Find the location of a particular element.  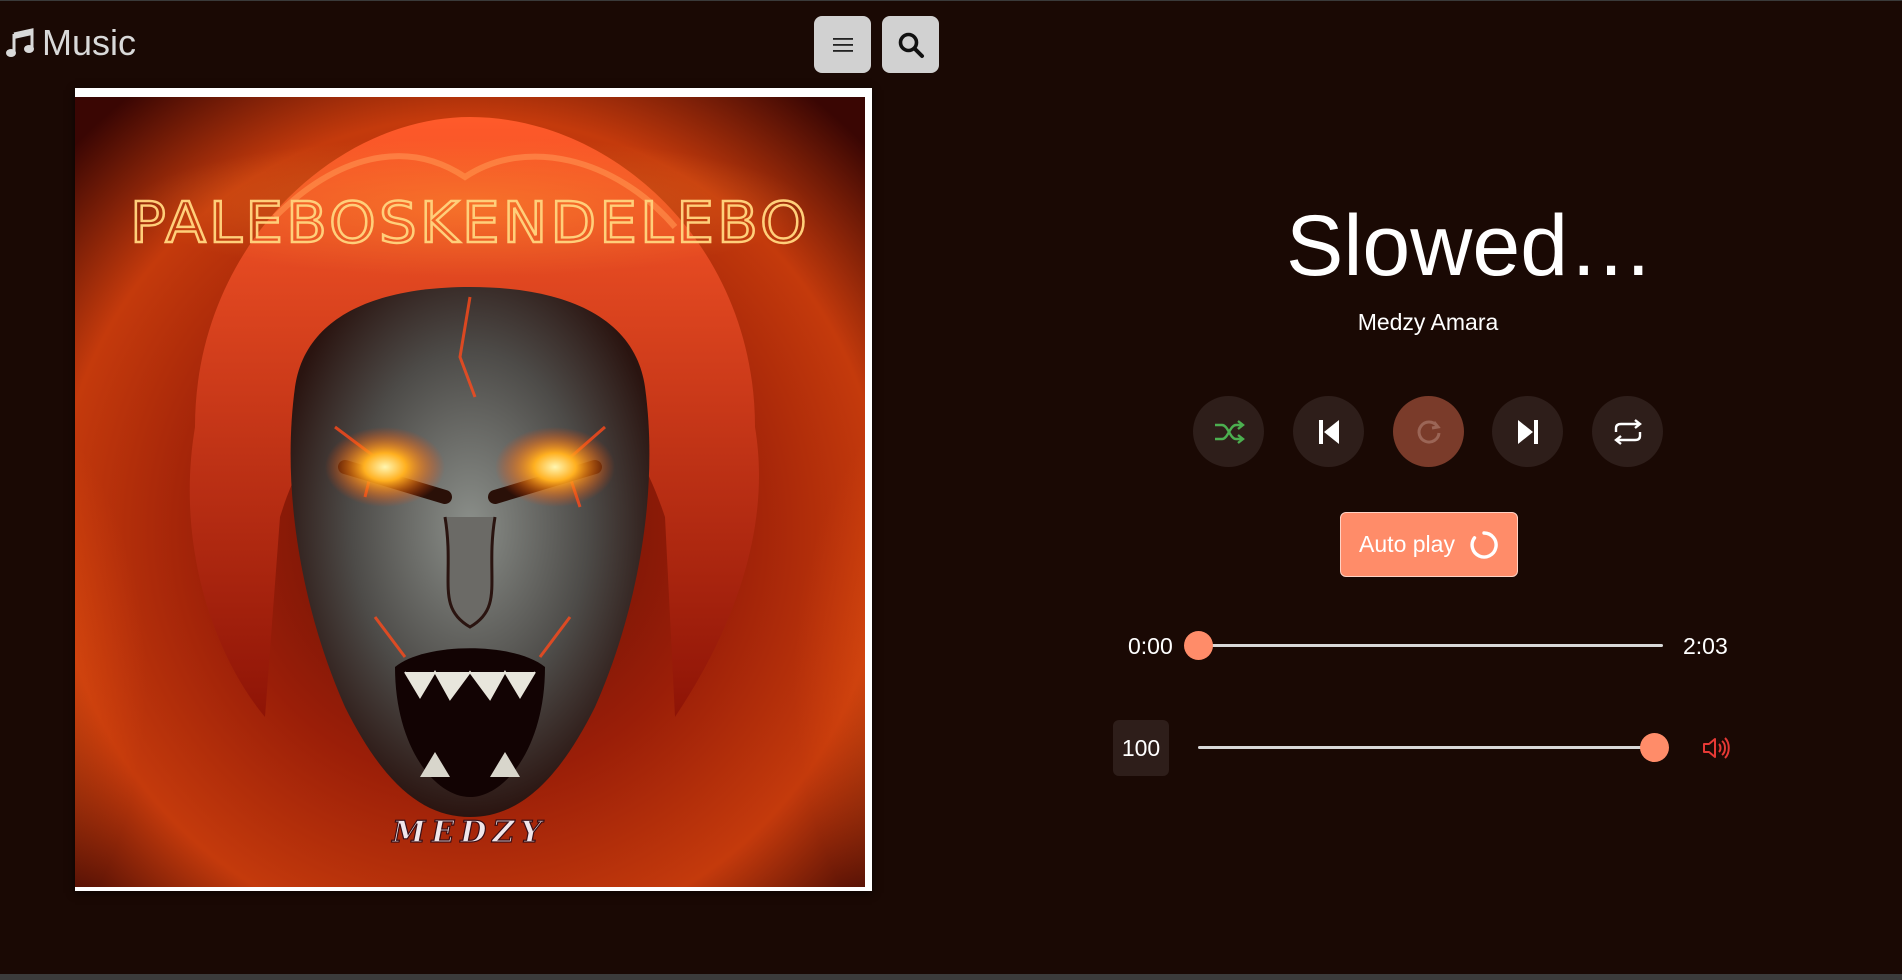

autoplay-button: Auto play is located at coordinates (1429, 544).